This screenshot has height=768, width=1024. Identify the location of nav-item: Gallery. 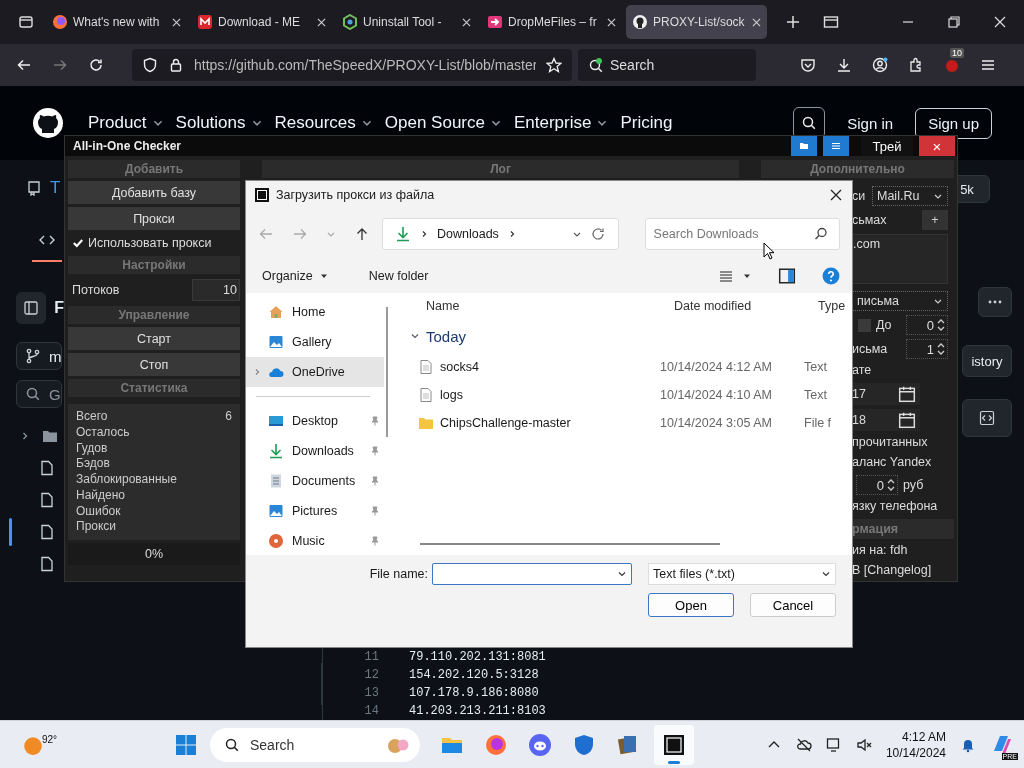
(315, 342).